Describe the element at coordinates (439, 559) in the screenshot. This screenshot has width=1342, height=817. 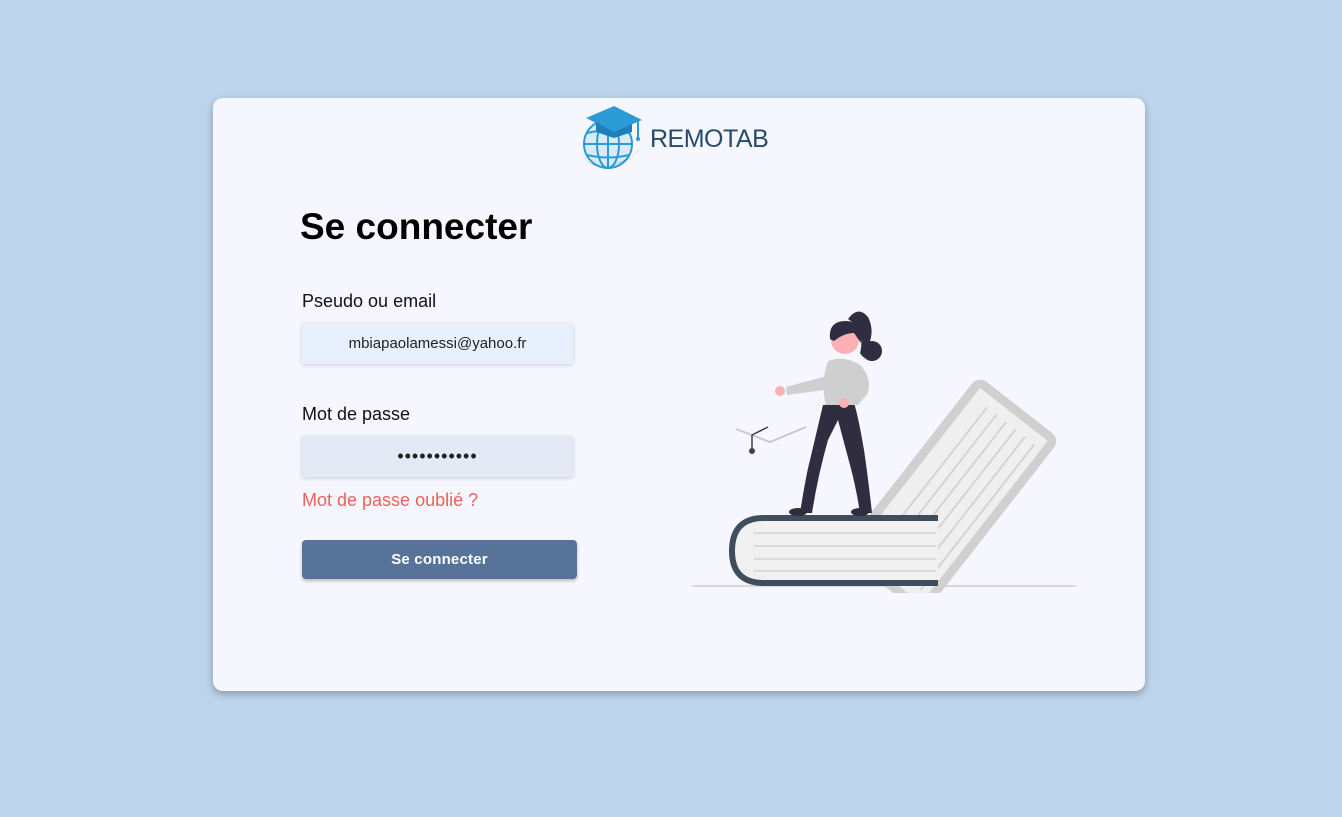
I see `login-button: Se connecter` at that location.